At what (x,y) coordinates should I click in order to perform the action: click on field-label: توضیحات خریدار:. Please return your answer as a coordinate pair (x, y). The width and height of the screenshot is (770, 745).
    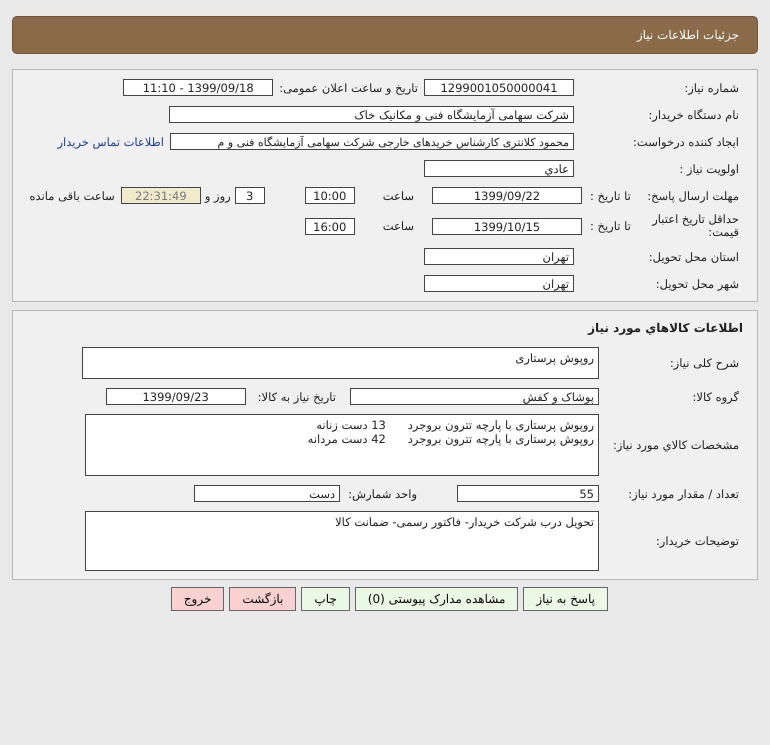
    Looking at the image, I should click on (697, 541).